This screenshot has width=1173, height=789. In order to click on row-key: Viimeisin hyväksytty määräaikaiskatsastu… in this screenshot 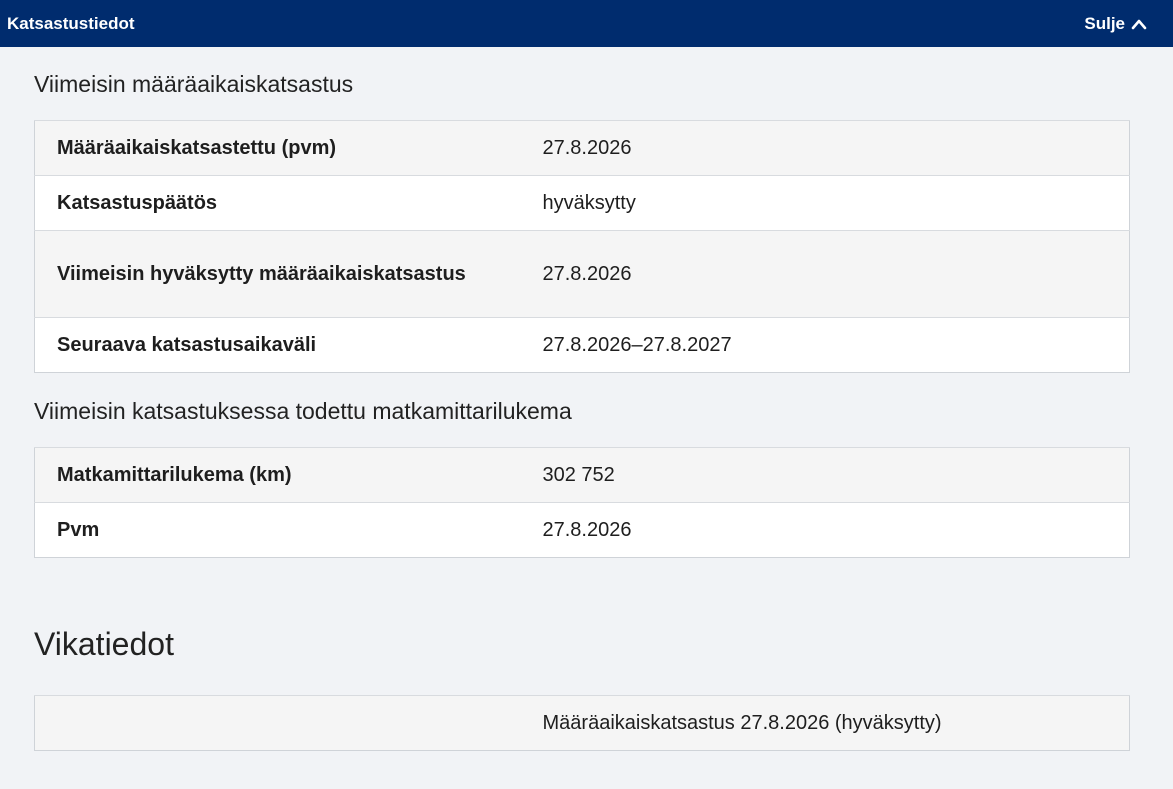, I will do `click(288, 274)`.